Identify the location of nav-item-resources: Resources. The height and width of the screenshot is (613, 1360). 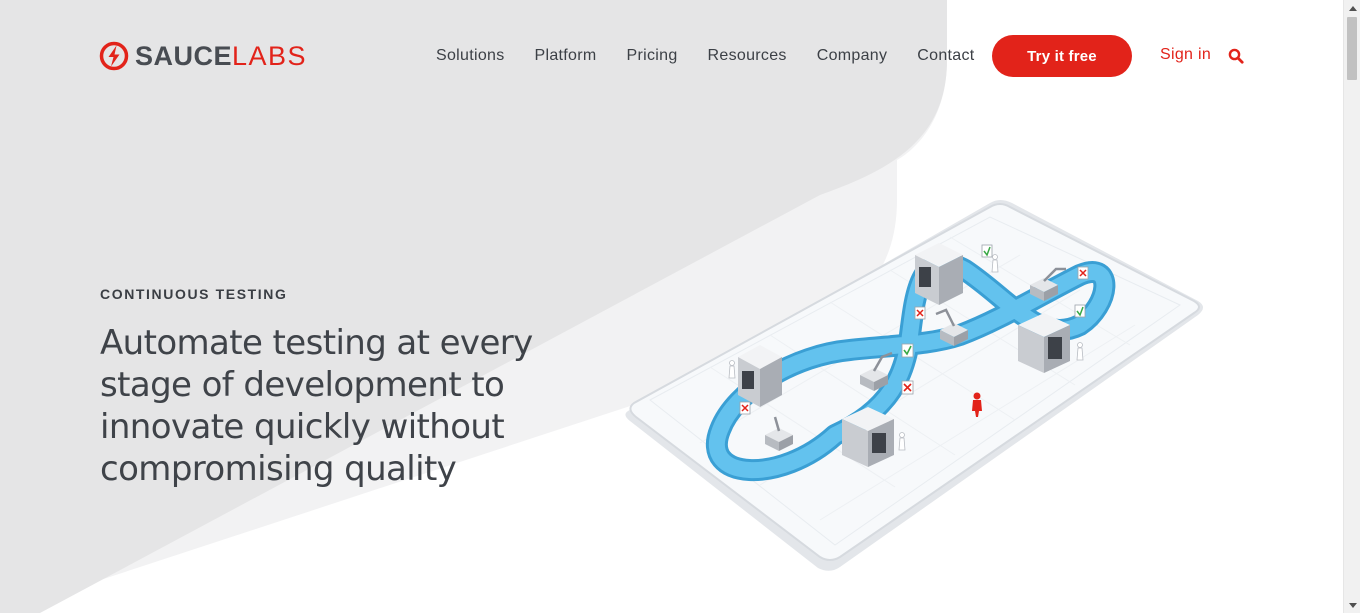
(747, 56).